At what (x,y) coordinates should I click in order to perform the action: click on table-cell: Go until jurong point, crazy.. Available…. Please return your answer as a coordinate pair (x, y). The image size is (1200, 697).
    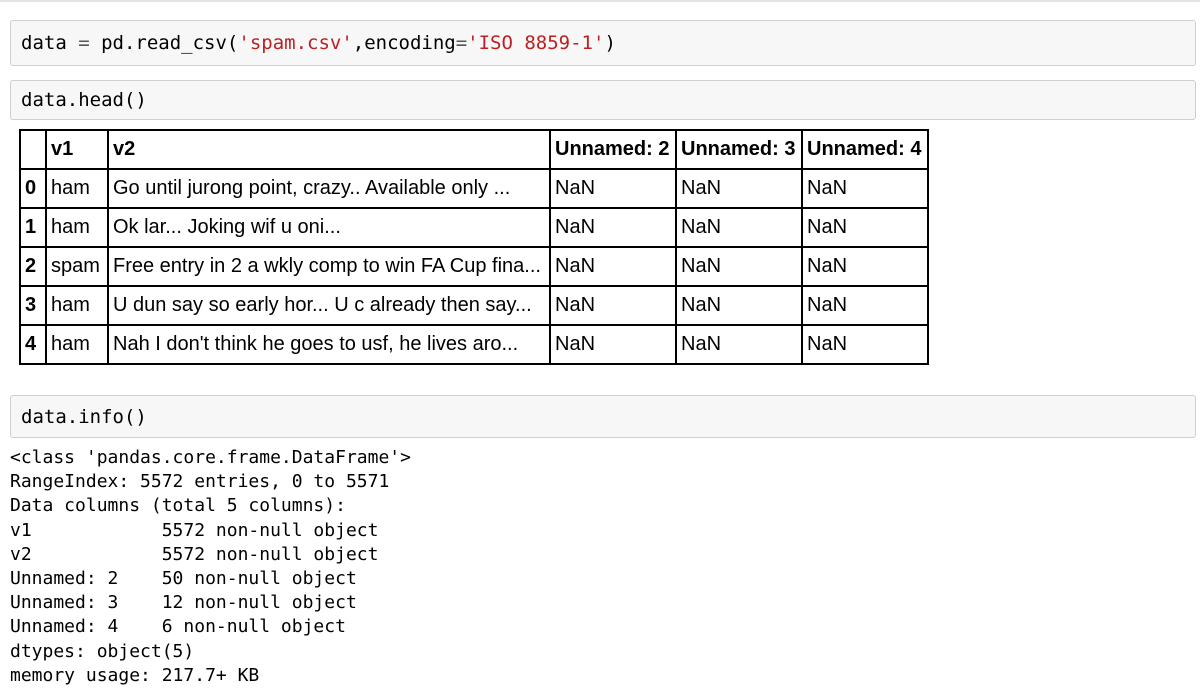
    Looking at the image, I should click on (329, 188).